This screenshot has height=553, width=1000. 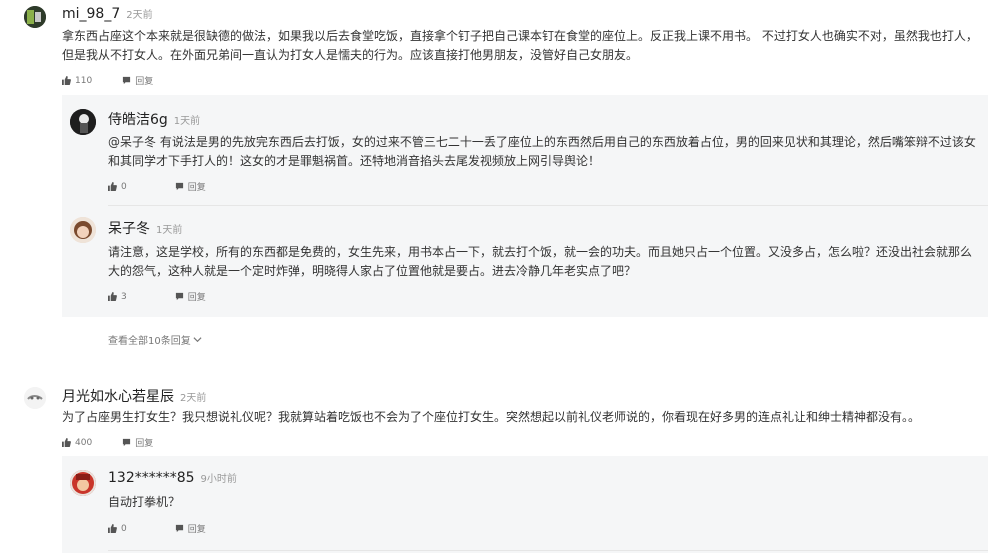 What do you see at coordinates (151, 478) in the screenshot?
I see `username-text: 132******85` at bounding box center [151, 478].